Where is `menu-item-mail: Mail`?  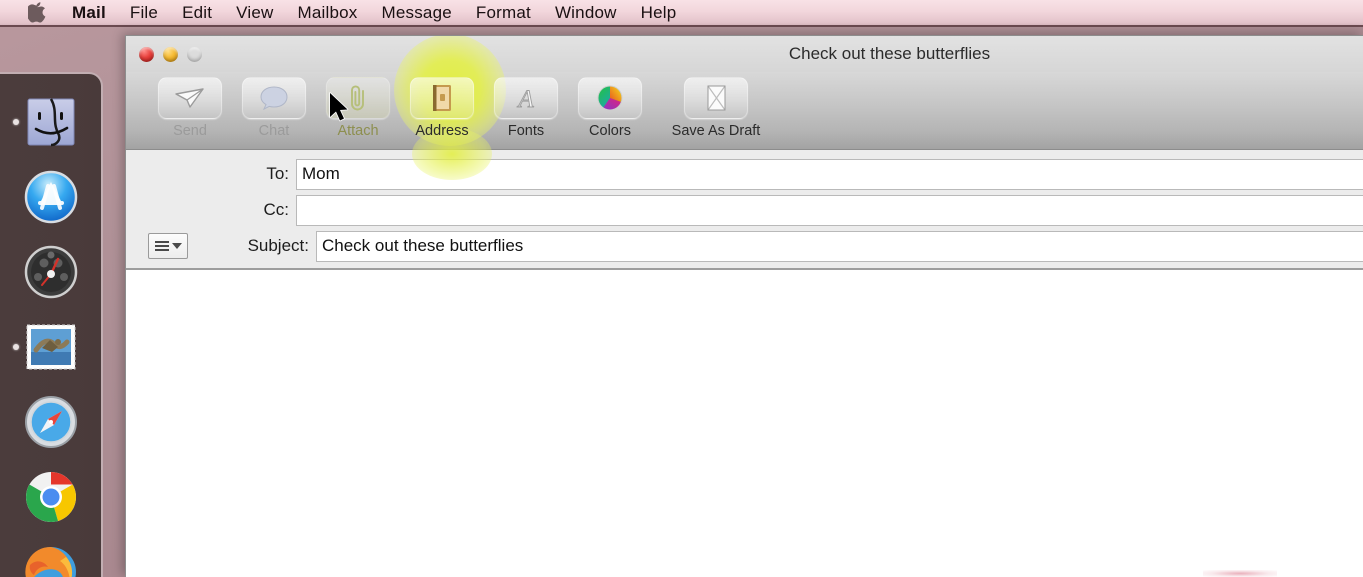 menu-item-mail: Mail is located at coordinates (89, 12).